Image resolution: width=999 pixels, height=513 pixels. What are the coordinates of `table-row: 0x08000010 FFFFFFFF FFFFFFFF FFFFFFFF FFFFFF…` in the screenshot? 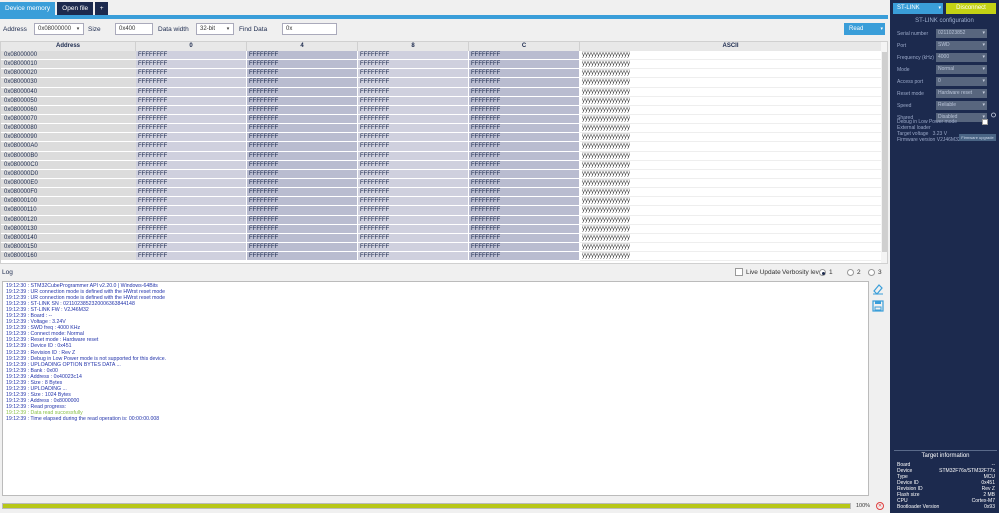 It's located at (441, 65).